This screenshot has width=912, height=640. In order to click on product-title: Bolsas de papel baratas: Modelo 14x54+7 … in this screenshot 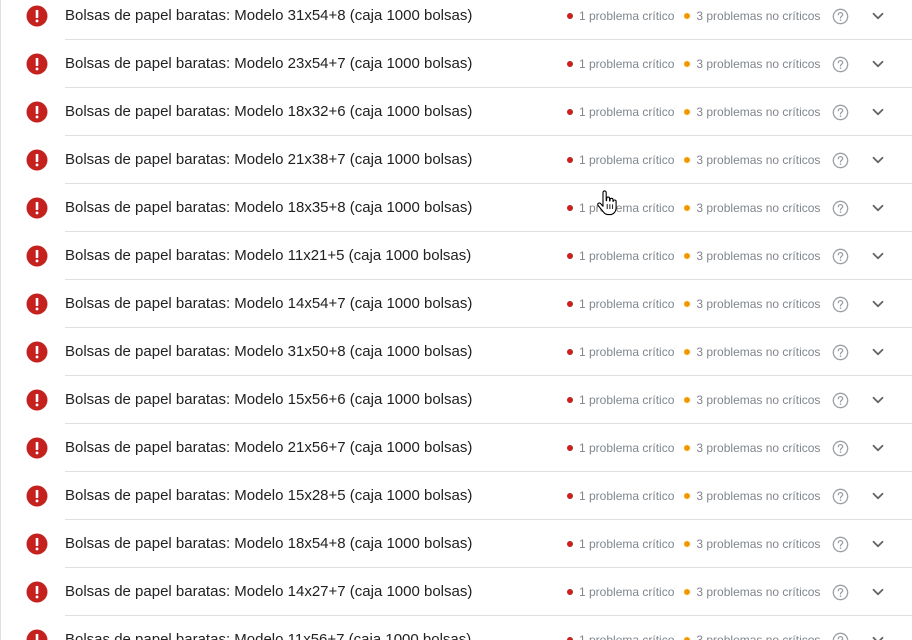, I will do `click(268, 304)`.